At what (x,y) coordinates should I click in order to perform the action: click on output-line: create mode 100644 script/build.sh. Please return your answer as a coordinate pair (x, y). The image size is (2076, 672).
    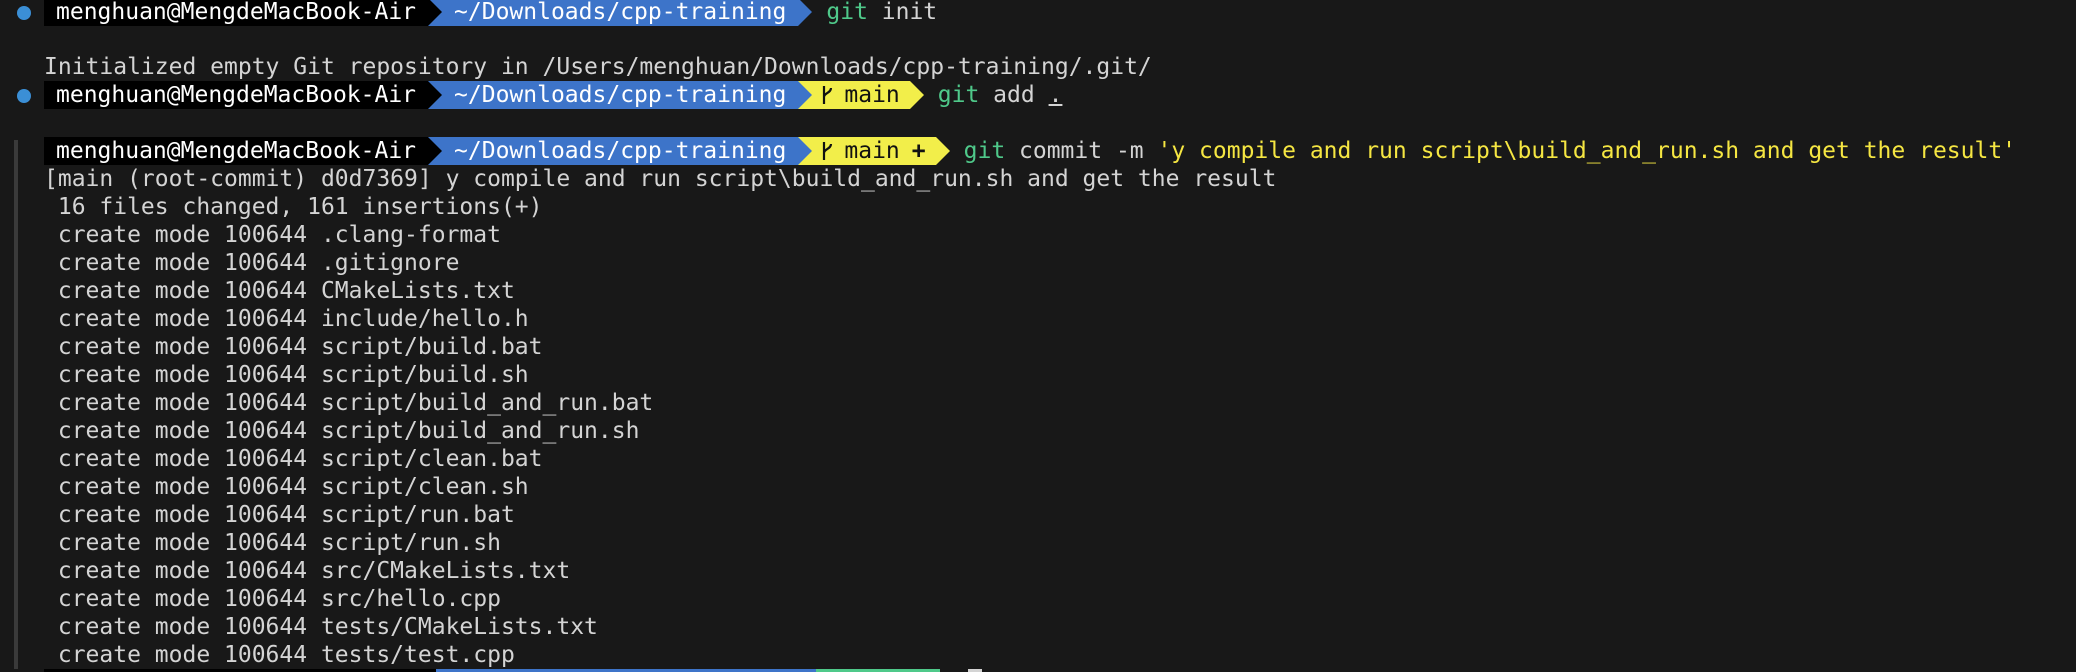
    Looking at the image, I should click on (286, 375).